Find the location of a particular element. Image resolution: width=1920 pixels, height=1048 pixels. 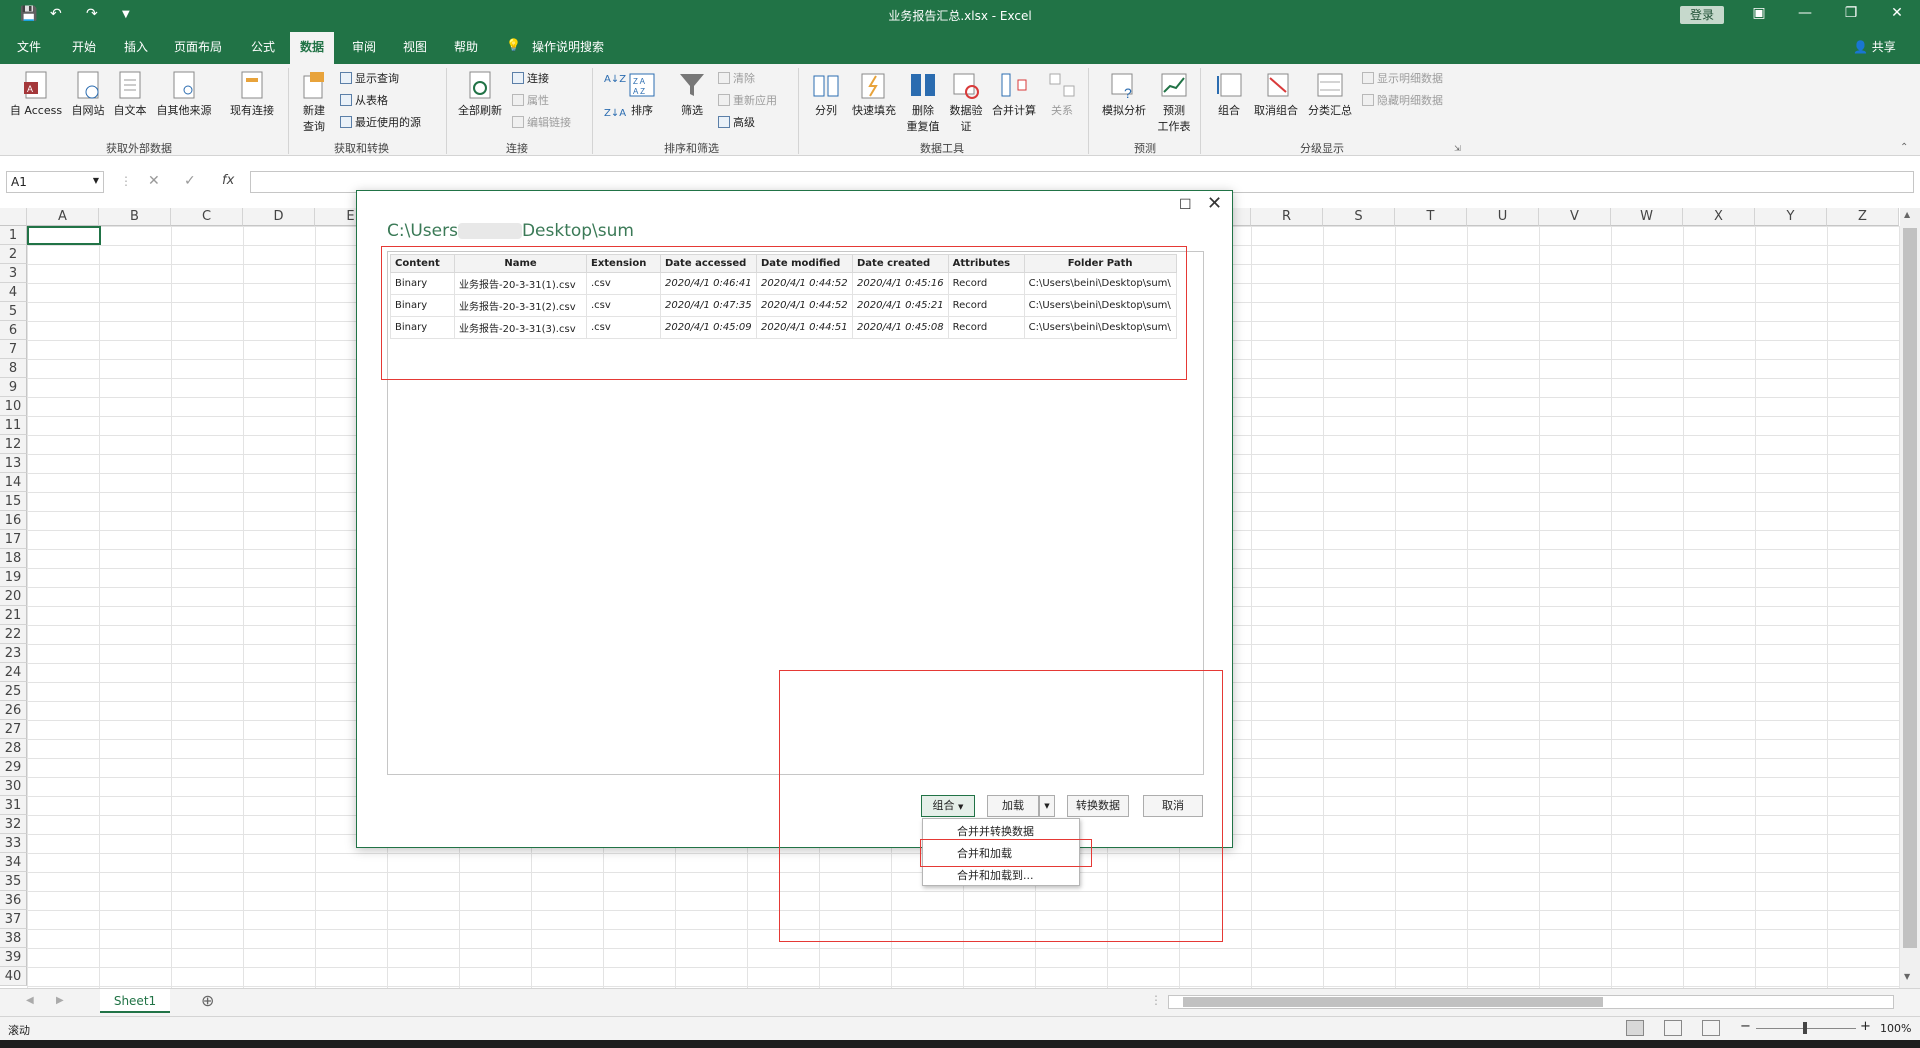

row-header-cell: 7 is located at coordinates (13, 349).